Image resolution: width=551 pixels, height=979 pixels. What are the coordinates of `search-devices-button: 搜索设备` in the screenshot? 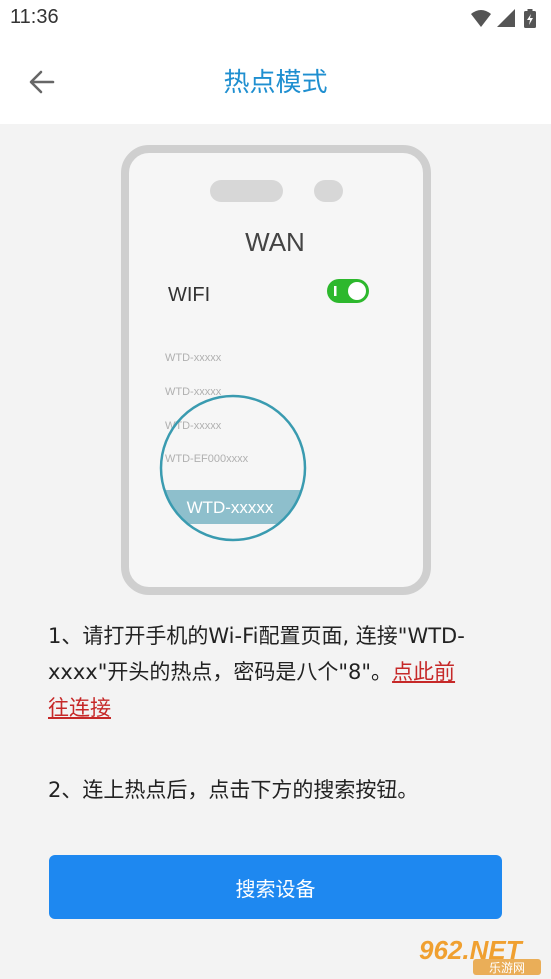 It's located at (275, 887).